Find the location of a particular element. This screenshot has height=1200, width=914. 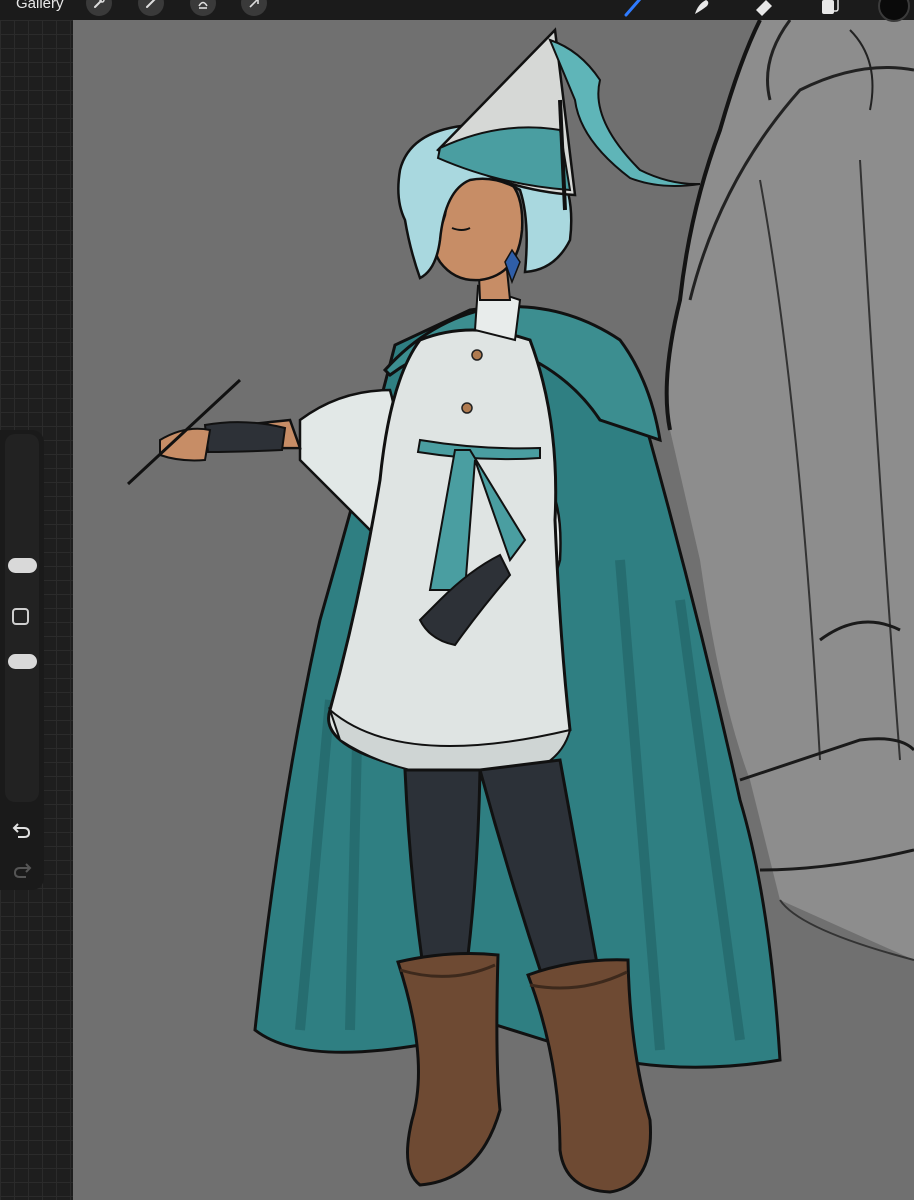

brush-size-slider is located at coordinates (22, 565).